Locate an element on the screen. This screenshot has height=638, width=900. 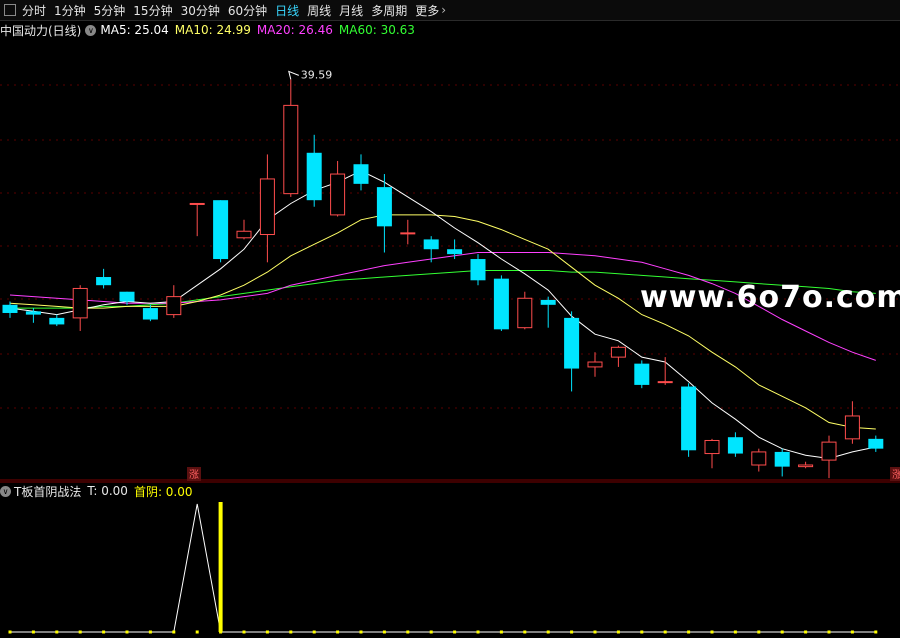
ma60-value: MA60: 30.63 is located at coordinates (376, 30).